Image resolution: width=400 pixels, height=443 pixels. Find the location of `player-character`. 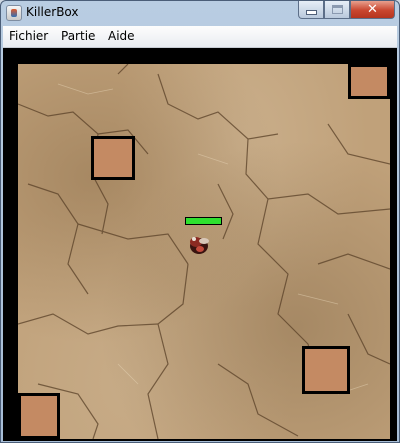

player-character is located at coordinates (199, 245).